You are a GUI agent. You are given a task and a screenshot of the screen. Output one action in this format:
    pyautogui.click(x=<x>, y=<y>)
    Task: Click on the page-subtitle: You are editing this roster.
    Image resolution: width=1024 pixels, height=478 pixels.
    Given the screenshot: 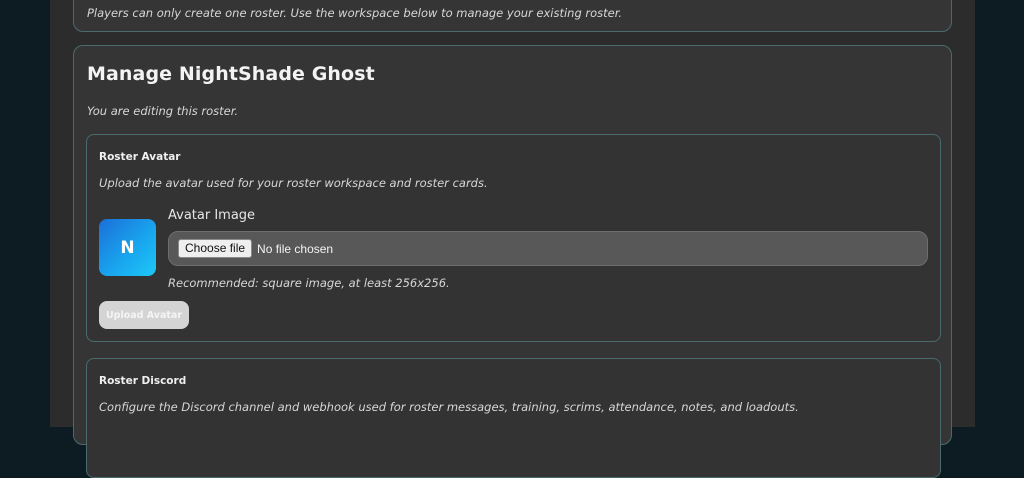 What is the action you would take?
    pyautogui.click(x=163, y=111)
    